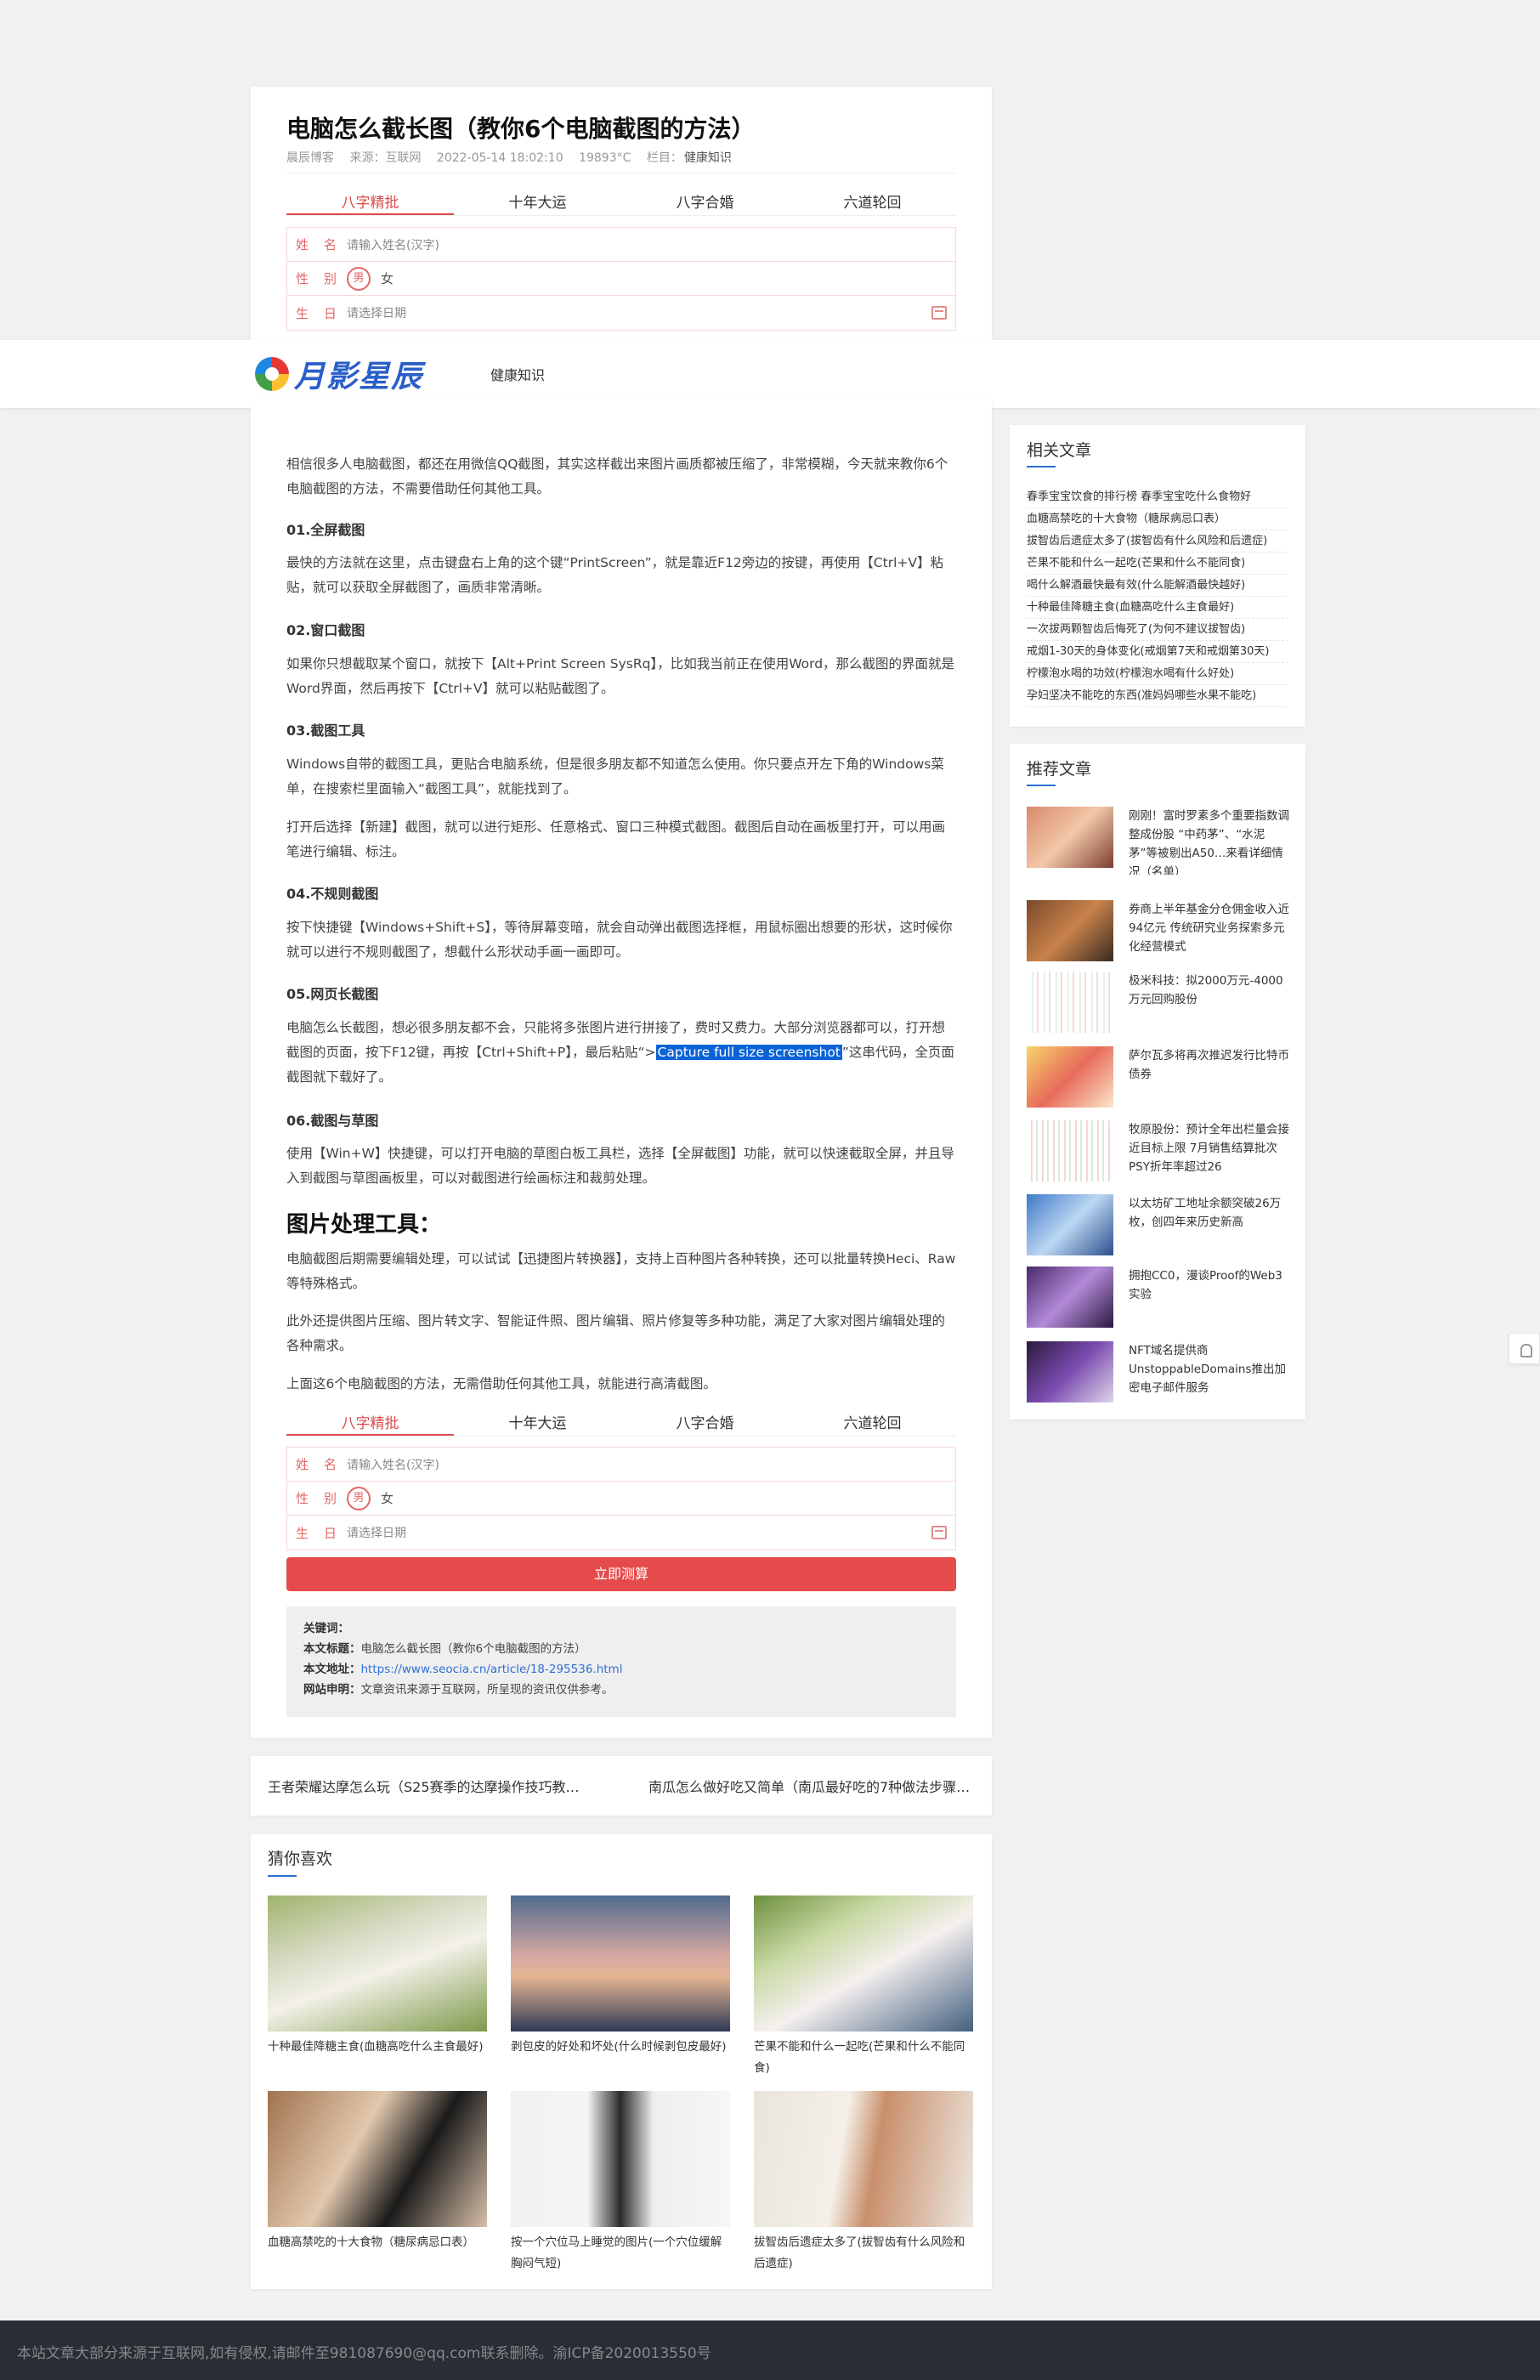 This screenshot has height=2380, width=1540. What do you see at coordinates (339, 374) in the screenshot?
I see `site-logo: 月影星辰` at bounding box center [339, 374].